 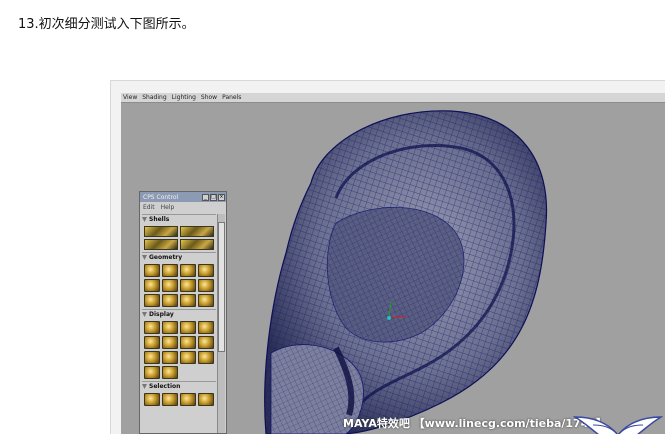 What do you see at coordinates (213, 197) in the screenshot?
I see `maximize-icon: □` at bounding box center [213, 197].